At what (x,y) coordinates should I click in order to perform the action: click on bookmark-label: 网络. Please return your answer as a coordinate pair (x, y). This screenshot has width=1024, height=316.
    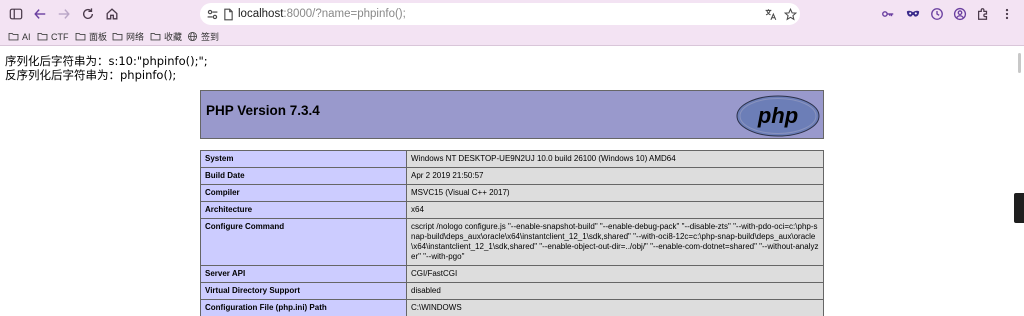
    Looking at the image, I should click on (135, 37).